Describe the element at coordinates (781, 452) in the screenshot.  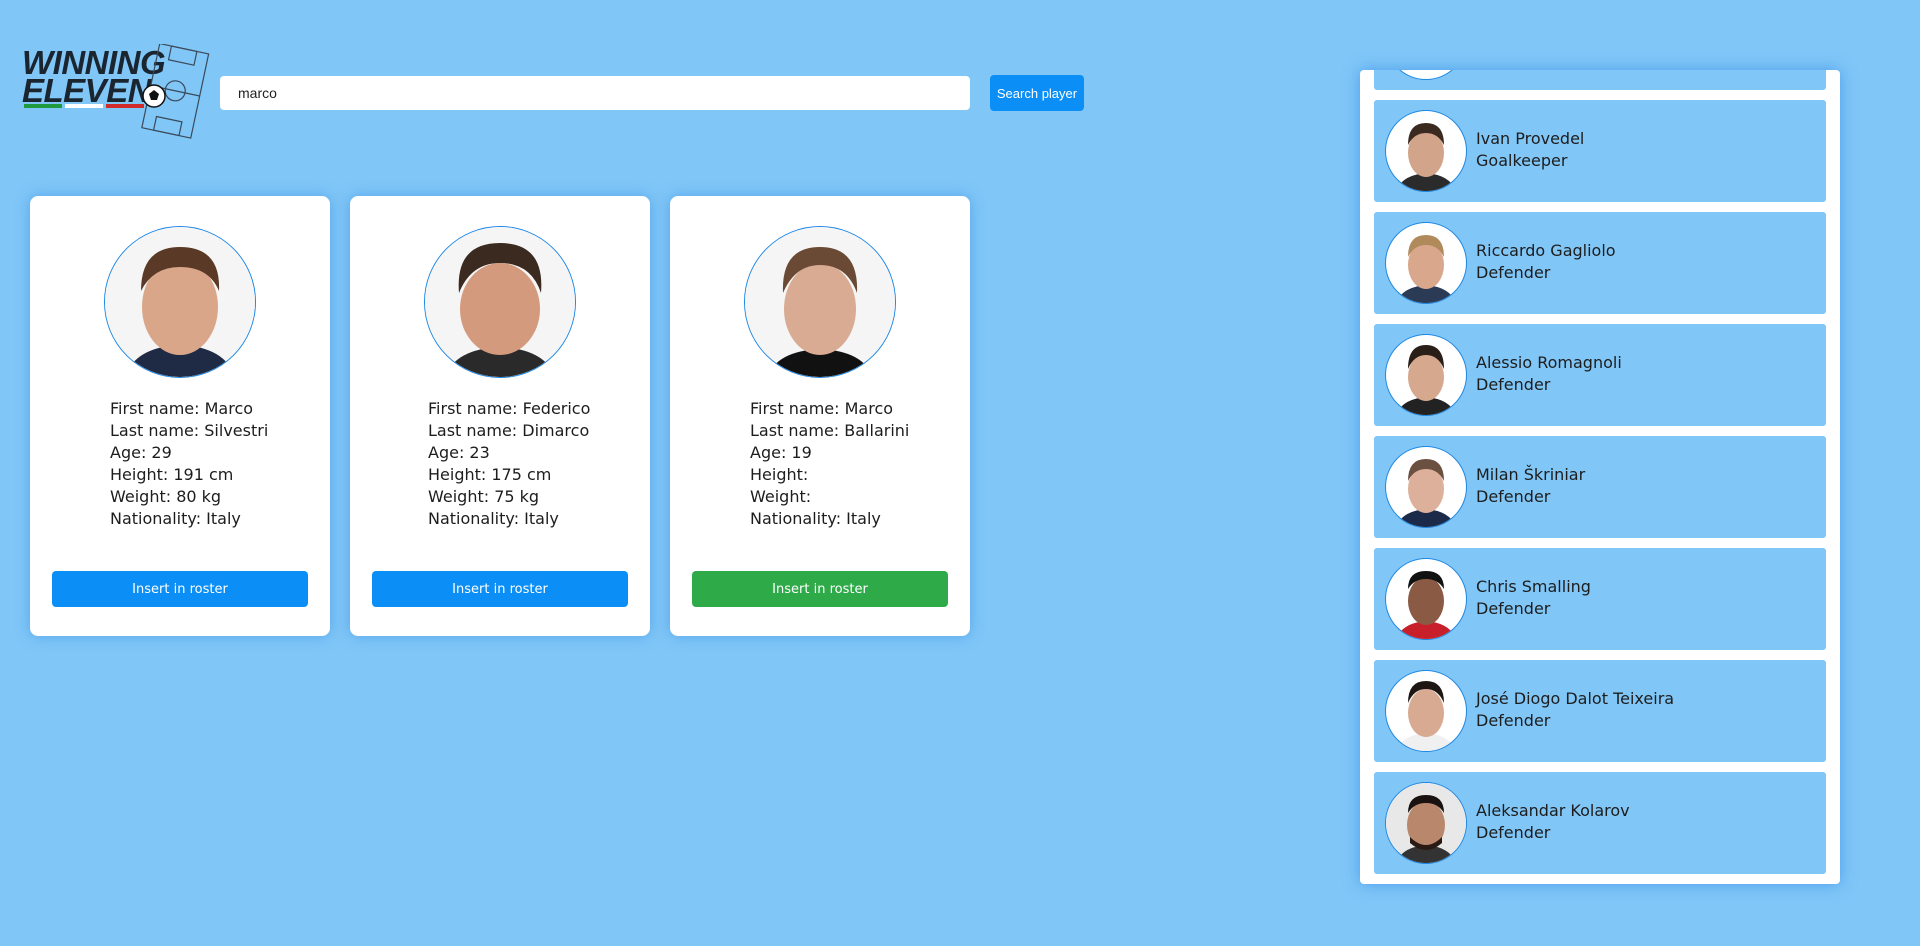
I see `age: Age: 19` at that location.